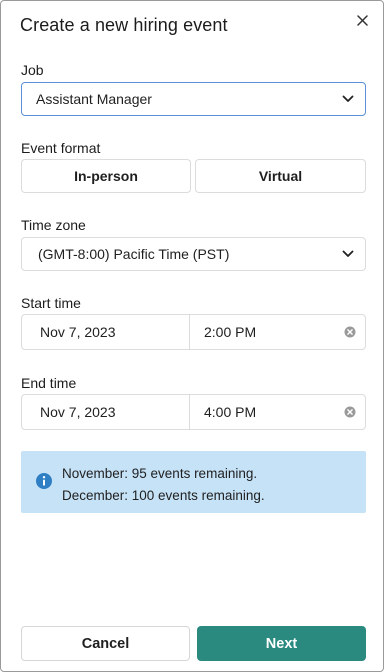  I want to click on december-remaining: December: 100 events remaining., so click(163, 495).